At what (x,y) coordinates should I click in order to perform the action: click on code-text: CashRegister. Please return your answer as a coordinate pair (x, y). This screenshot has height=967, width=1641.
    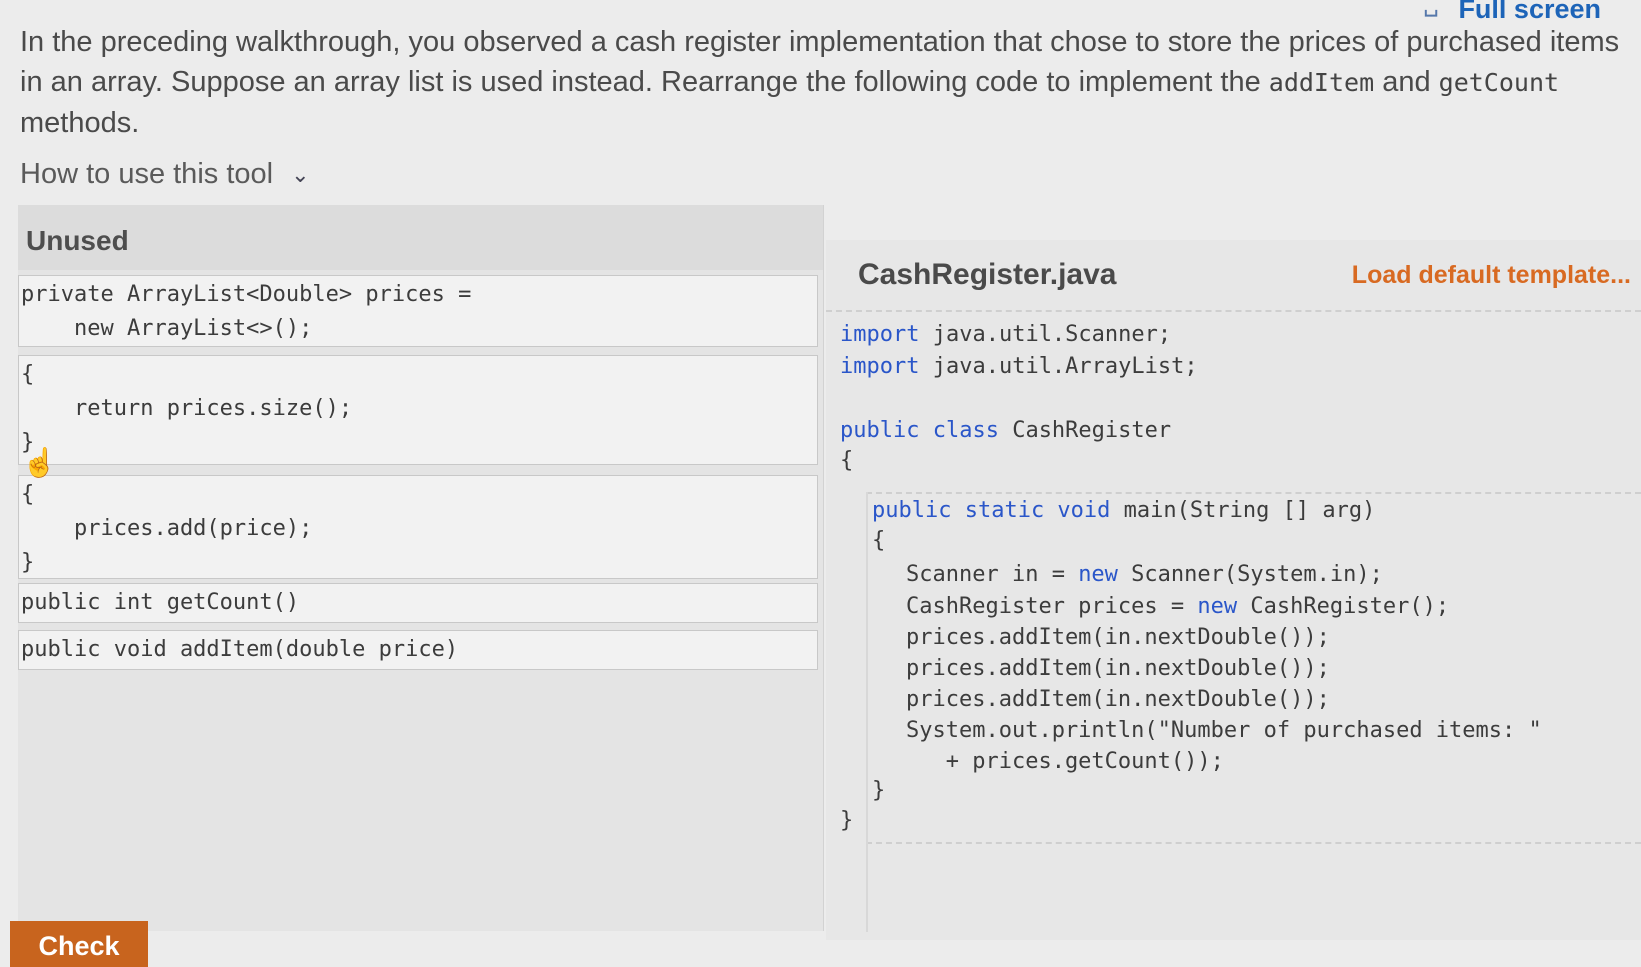
    Looking at the image, I should click on (1085, 430).